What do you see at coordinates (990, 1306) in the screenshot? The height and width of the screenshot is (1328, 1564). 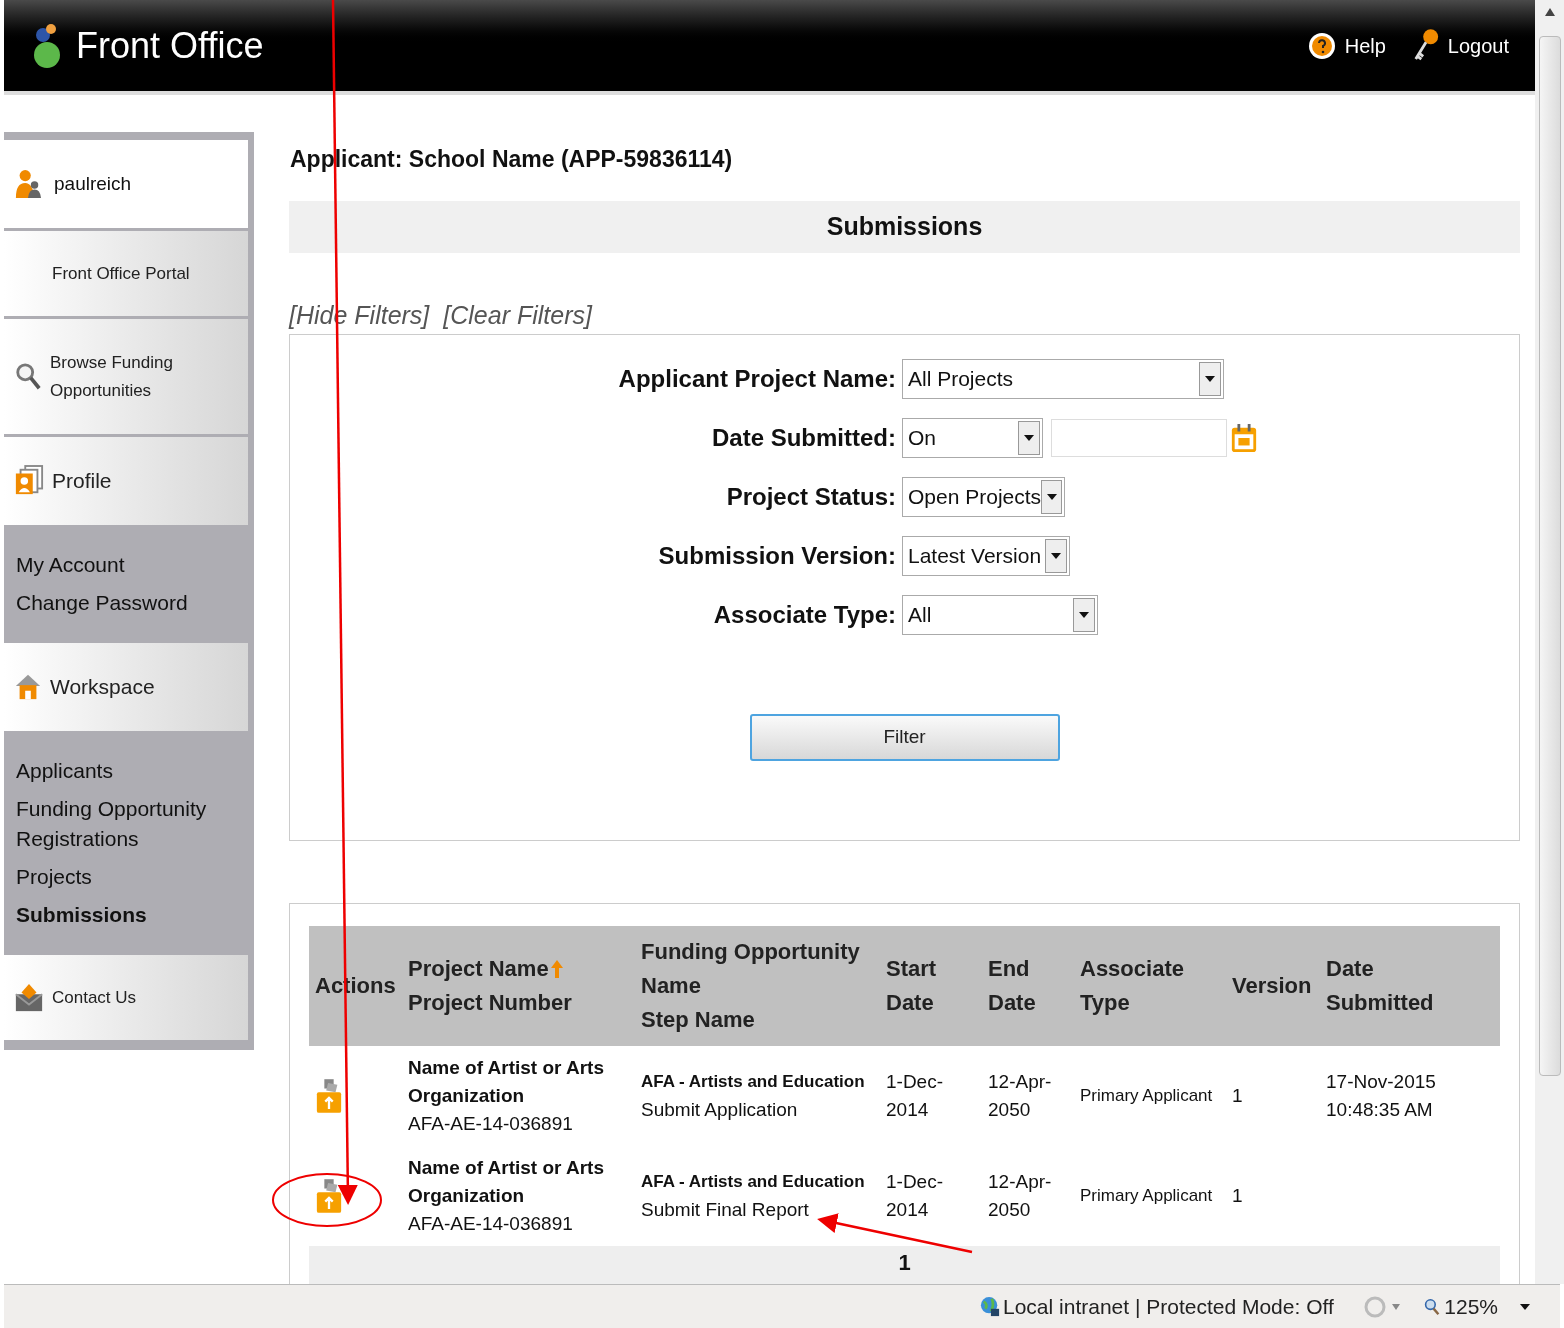 I see `globe-icon` at bounding box center [990, 1306].